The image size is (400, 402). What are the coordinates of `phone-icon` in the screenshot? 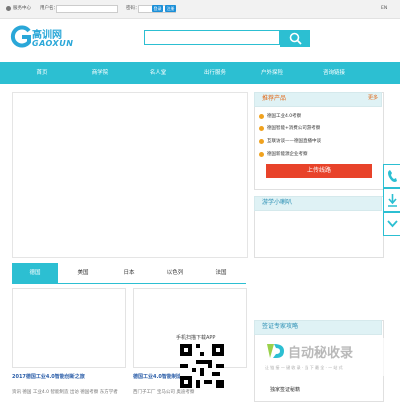 It's located at (392, 176).